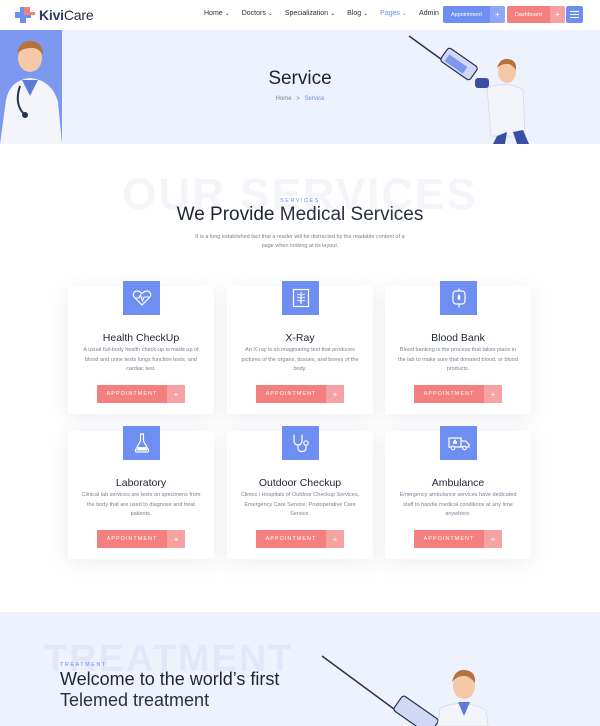 Image resolution: width=600 pixels, height=726 pixels. I want to click on services-title: We Provide Medical Services, so click(300, 215).